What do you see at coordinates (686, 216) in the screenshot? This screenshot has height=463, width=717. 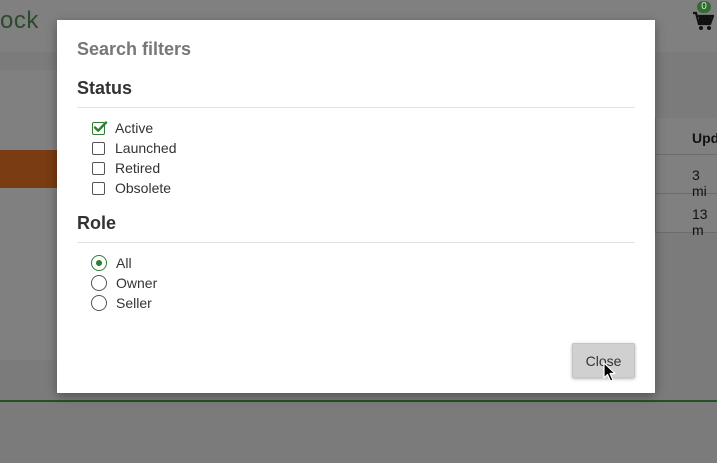 I see `table-row: 13 m` at bounding box center [686, 216].